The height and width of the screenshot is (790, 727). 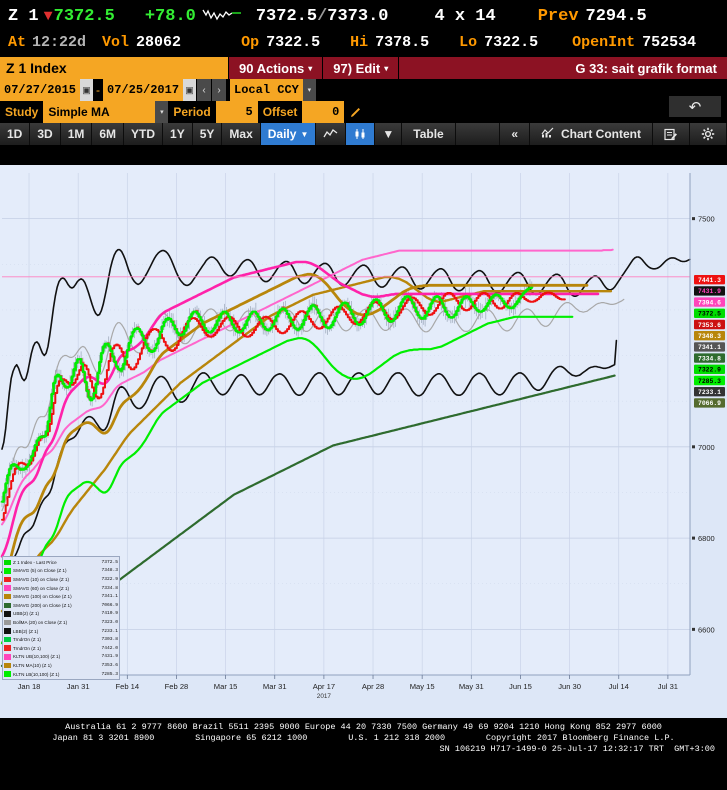 What do you see at coordinates (558, 16) in the screenshot?
I see `prev-label: Prev` at bounding box center [558, 16].